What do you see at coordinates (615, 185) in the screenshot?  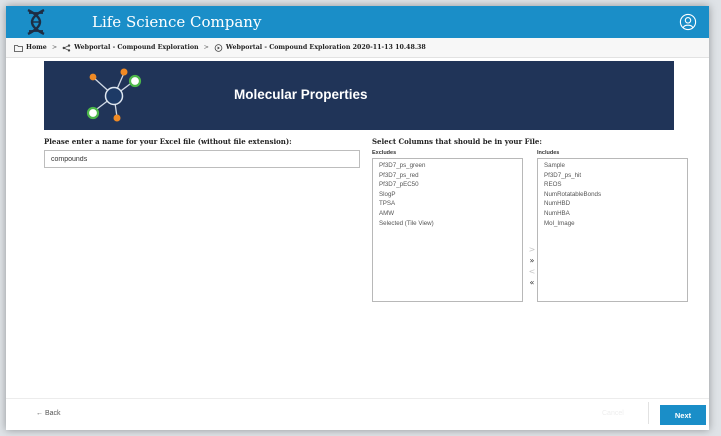 I see `list-item: REOS` at bounding box center [615, 185].